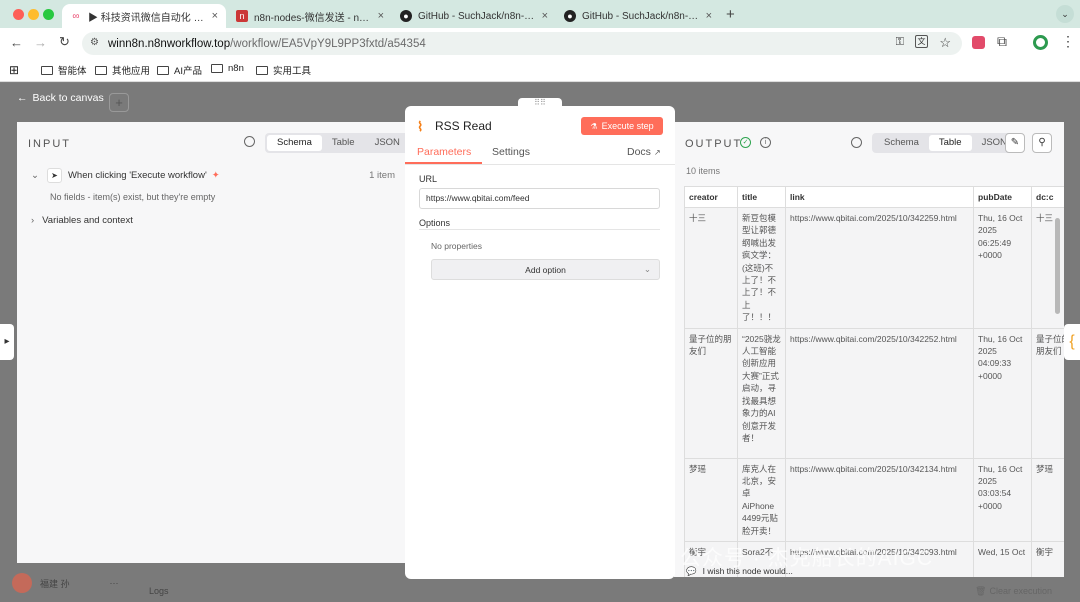 This screenshot has width=1080, height=602. Describe the element at coordinates (511, 152) in the screenshot. I see `tab-settings: Settings` at that location.